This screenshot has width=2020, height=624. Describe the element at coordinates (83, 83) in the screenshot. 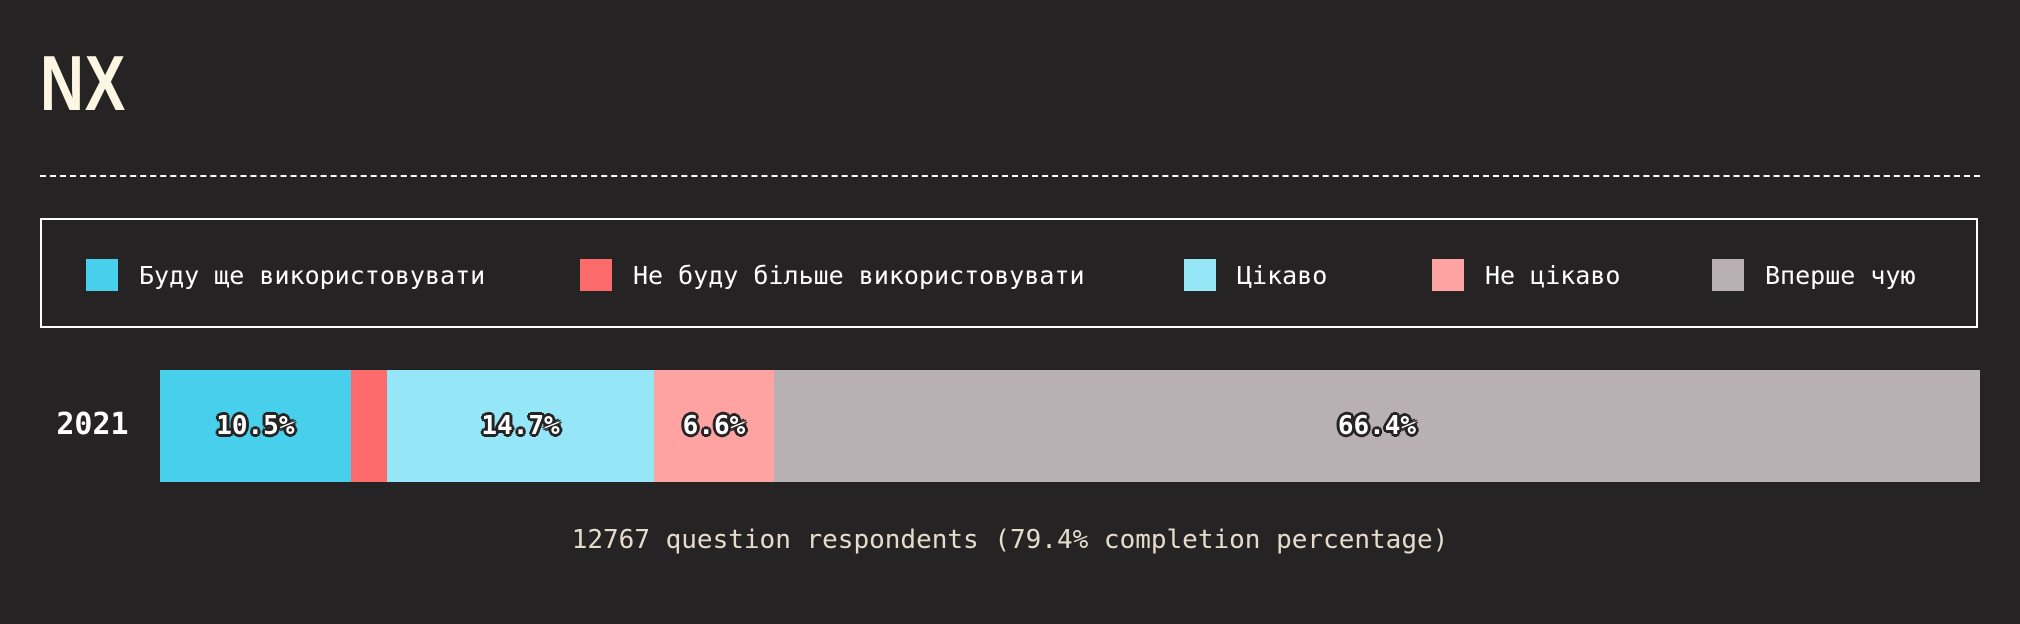

I see `chart-title: NX` at that location.